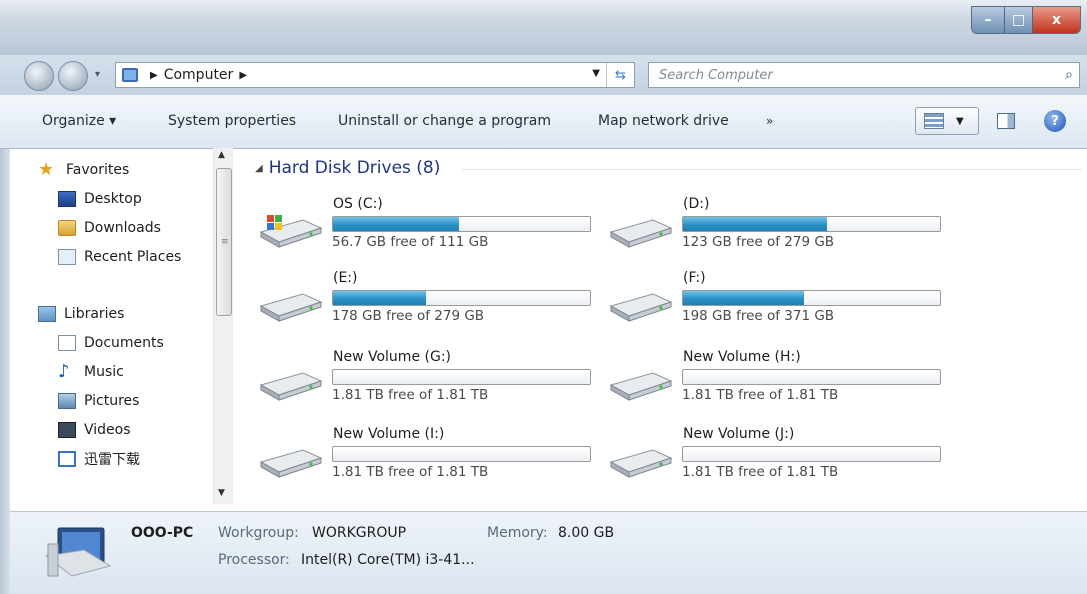 The image size is (1087, 594). Describe the element at coordinates (109, 228) in the screenshot. I see `sidebar-item-downloads: Downloads` at that location.